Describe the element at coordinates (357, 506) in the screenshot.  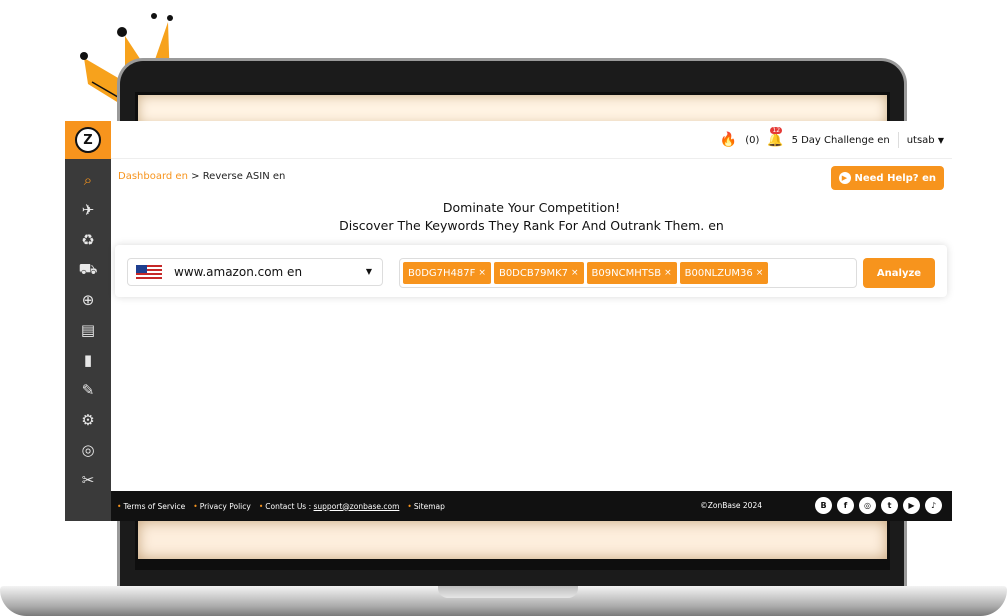
I see `footer-email-link: support@zonbase.com` at that location.